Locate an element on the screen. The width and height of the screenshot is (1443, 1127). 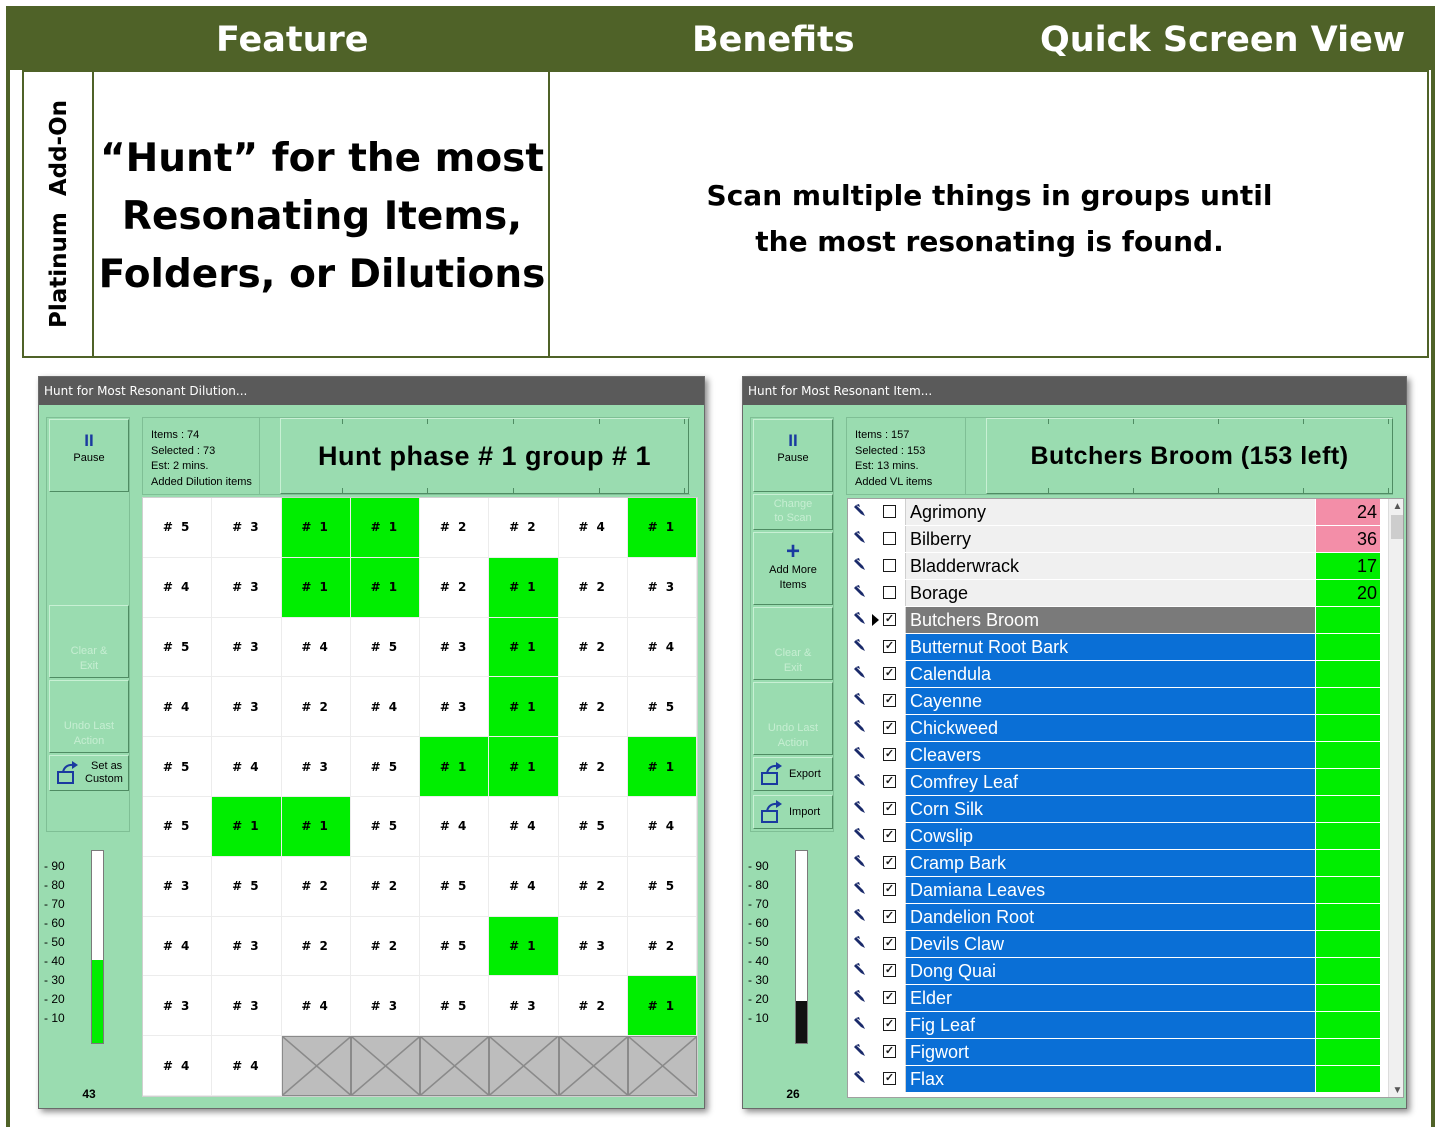
list-item: ✓ Dong Quai is located at coordinates (1118, 971).